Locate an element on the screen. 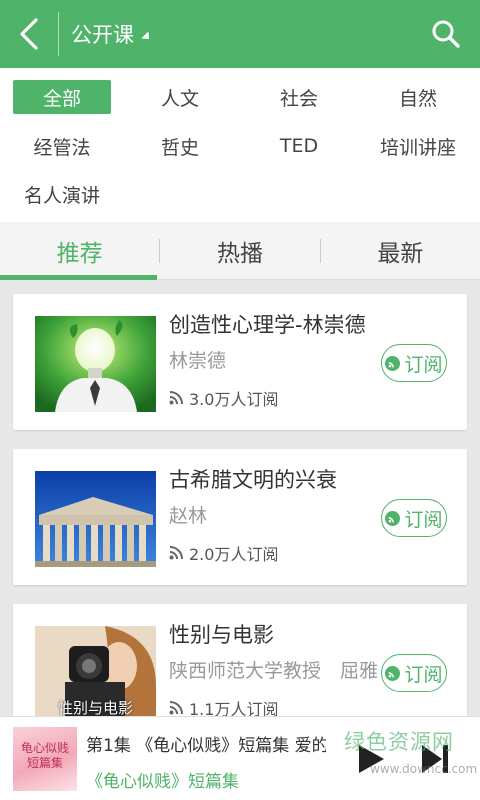 The image size is (480, 800). back-button is located at coordinates (29, 34).